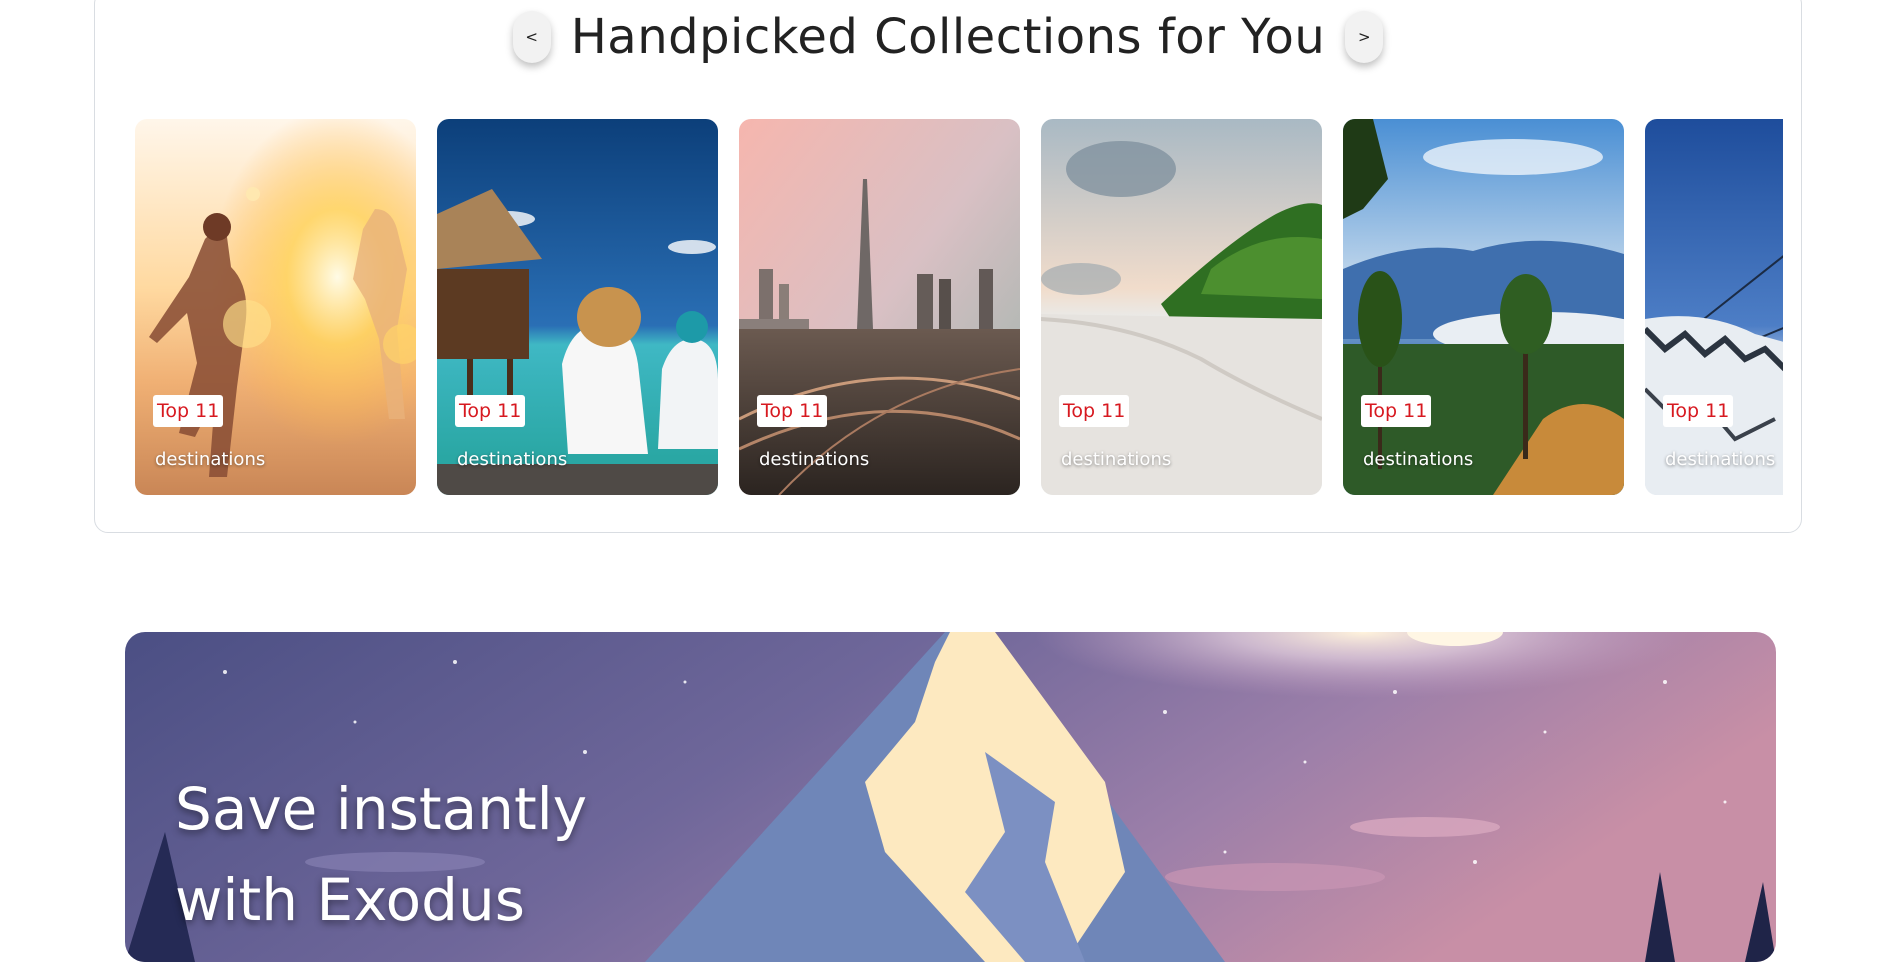 This screenshot has height=962, width=1894. What do you see at coordinates (350, 900) in the screenshot?
I see `promo-title-line-2: with Exodus` at bounding box center [350, 900].